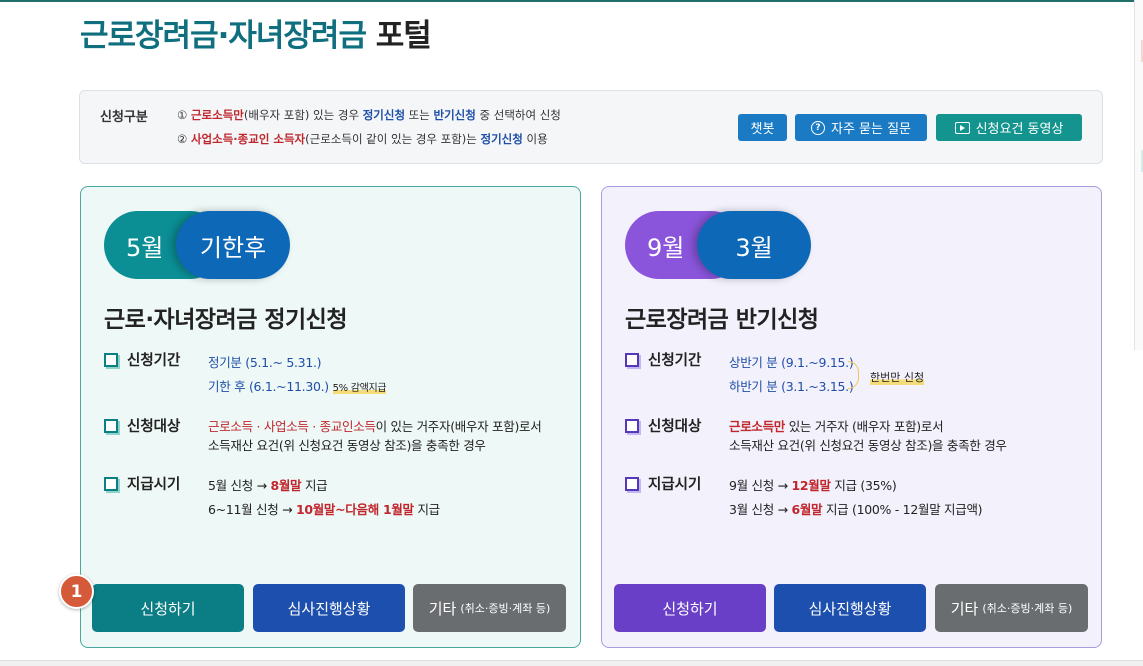 This screenshot has height=666, width=1143. What do you see at coordinates (324, 509) in the screenshot?
I see `payment-line-2: 6~11월 신청 → 10월말~다음해 1월말 지급` at bounding box center [324, 509].